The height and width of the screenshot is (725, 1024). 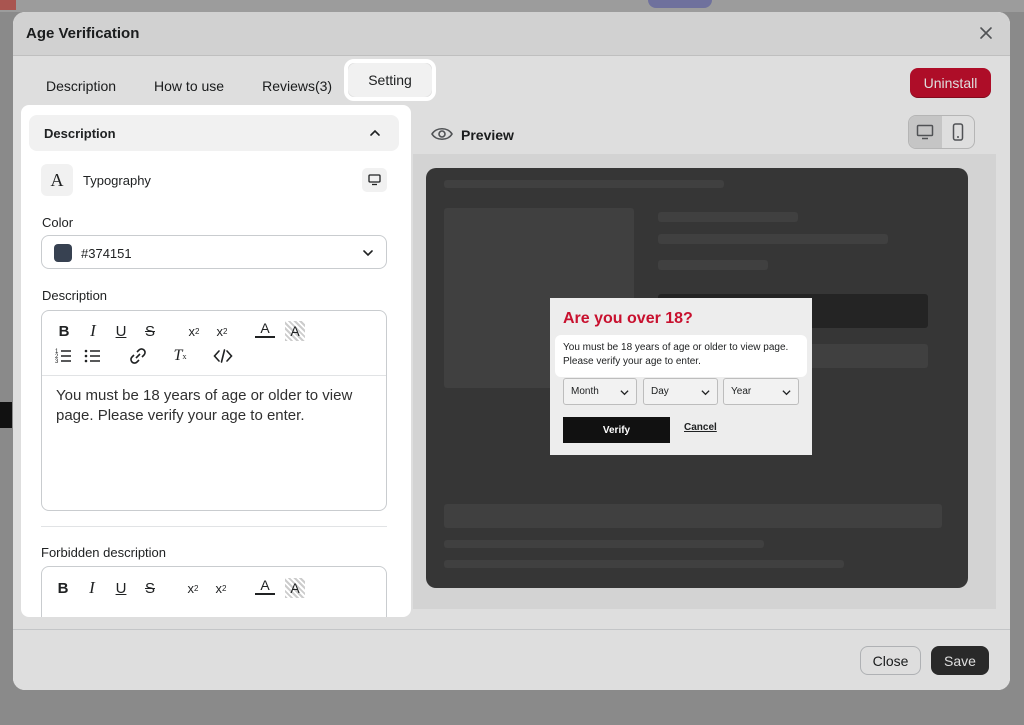 I want to click on color-swatch, so click(x=63, y=253).